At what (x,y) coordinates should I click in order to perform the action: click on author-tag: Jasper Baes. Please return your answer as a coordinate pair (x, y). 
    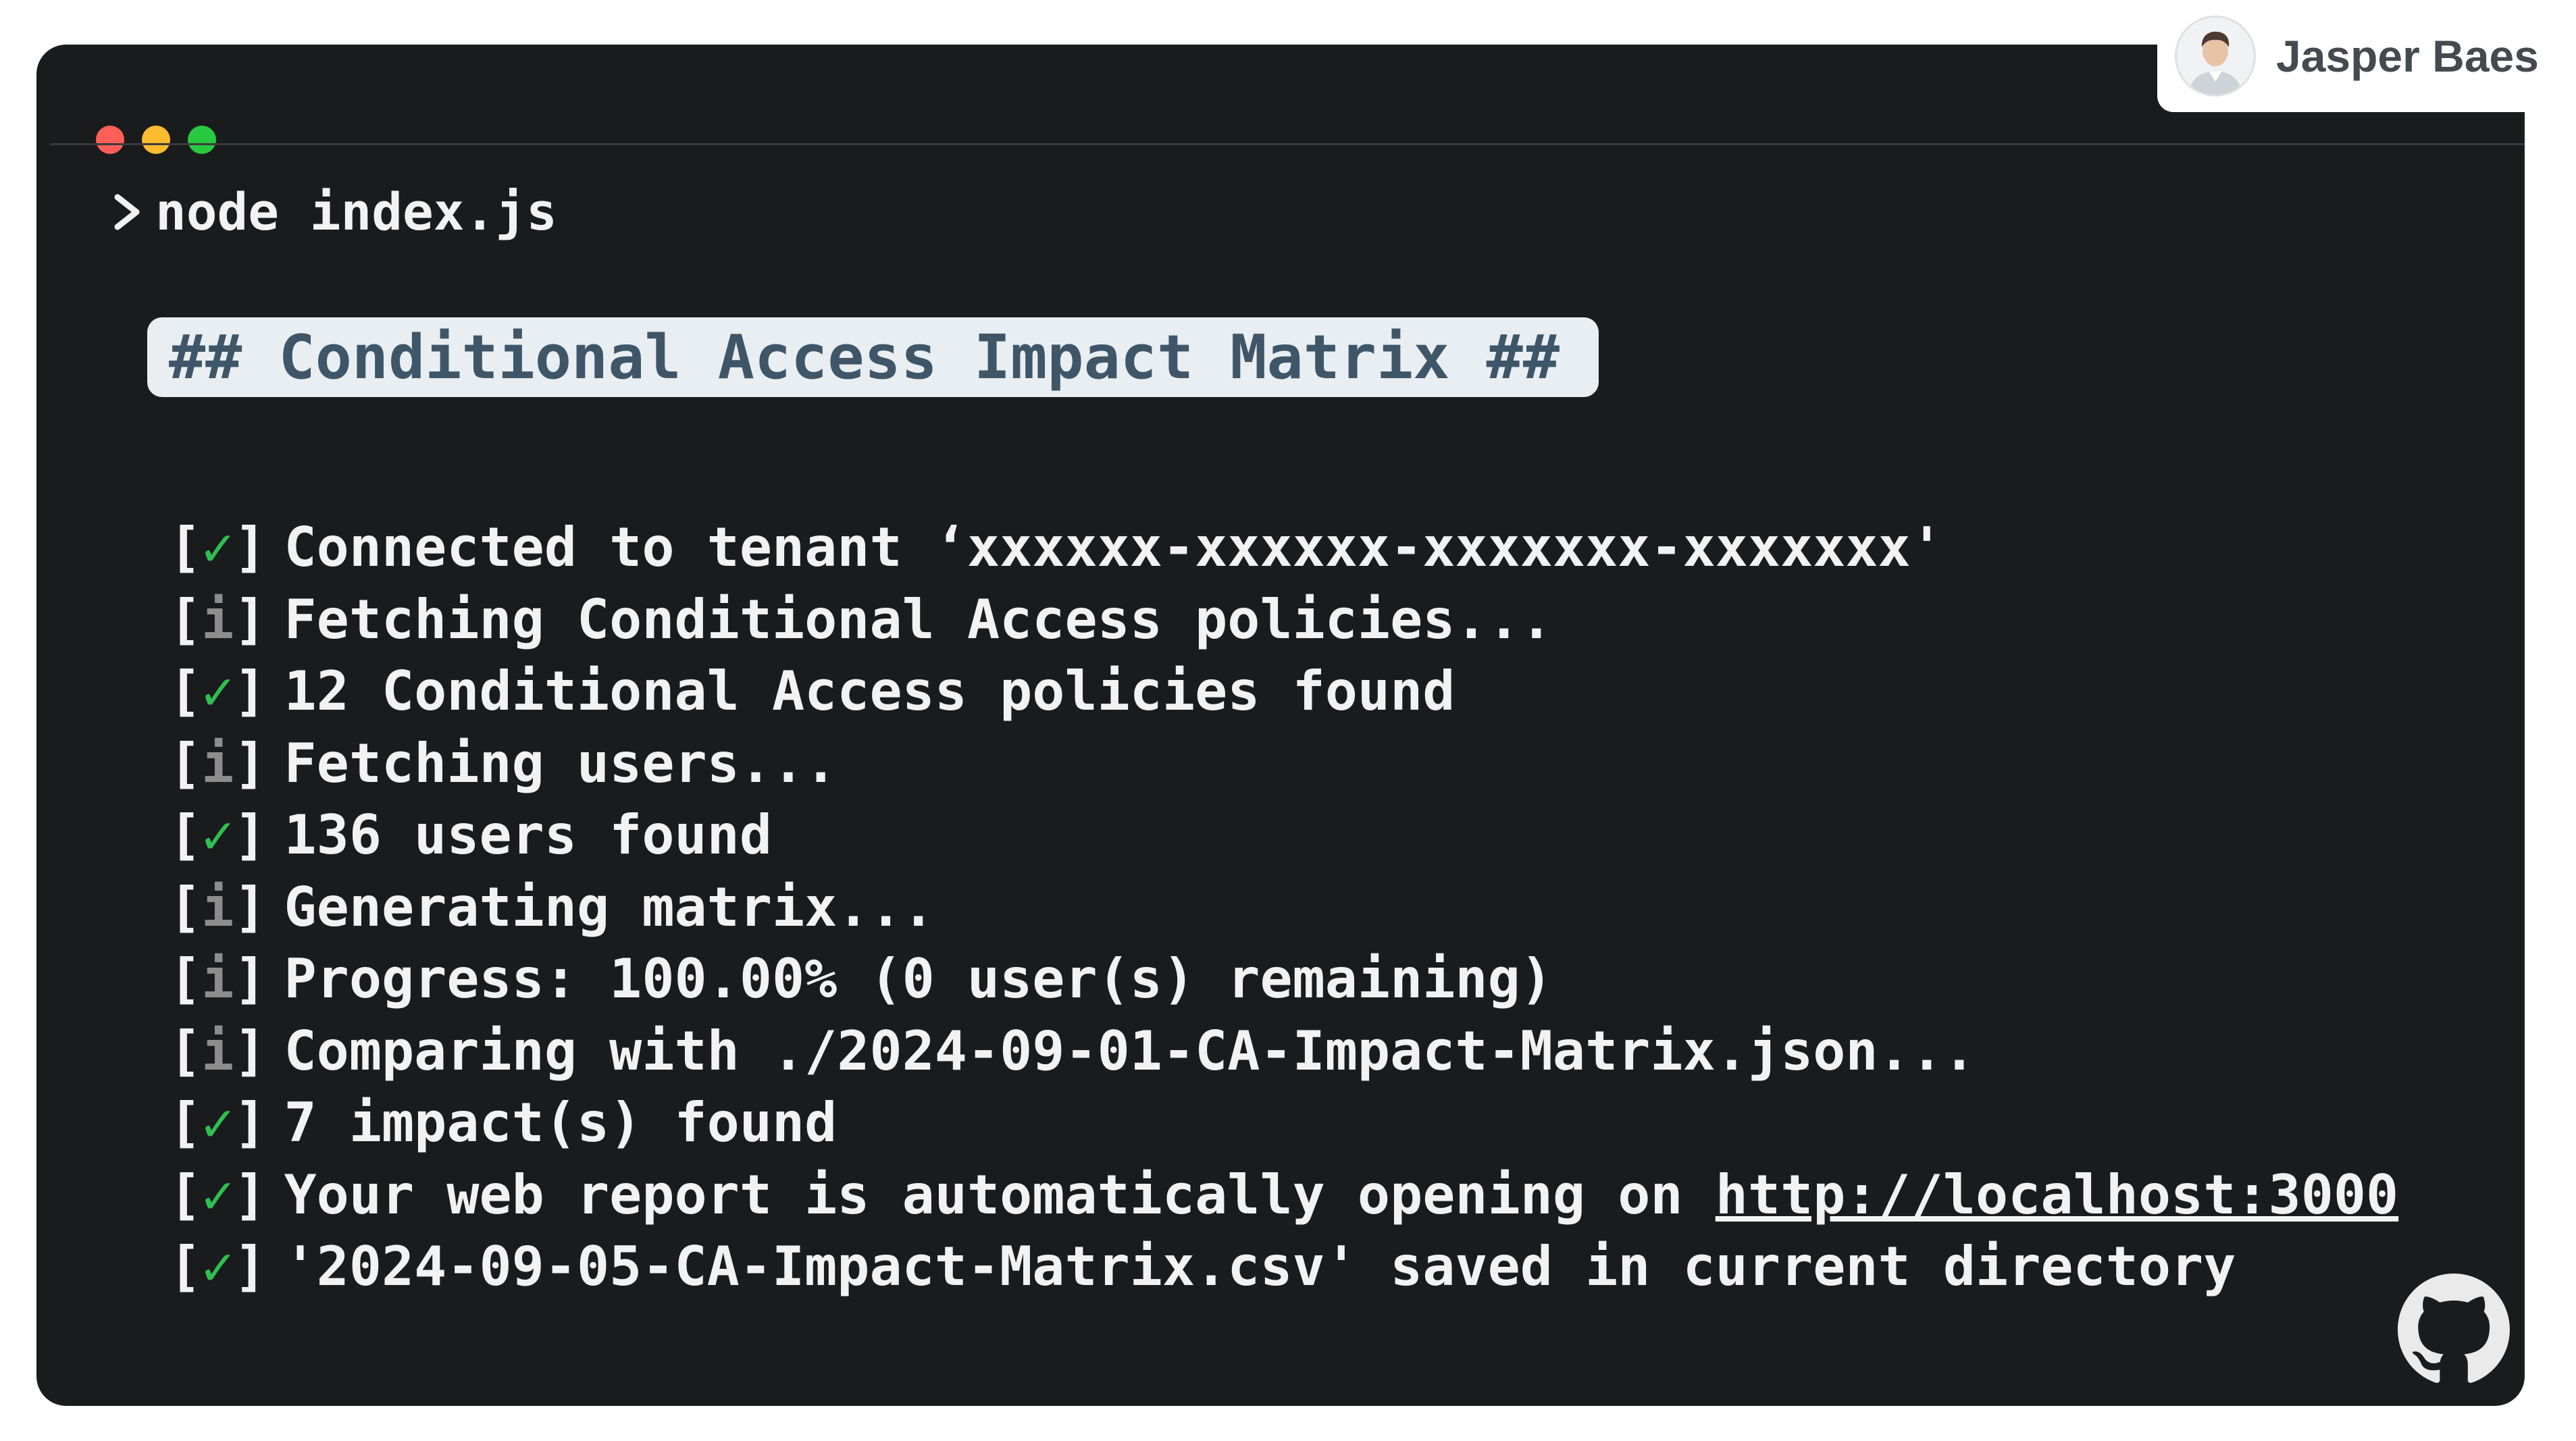
    Looking at the image, I should click on (2366, 56).